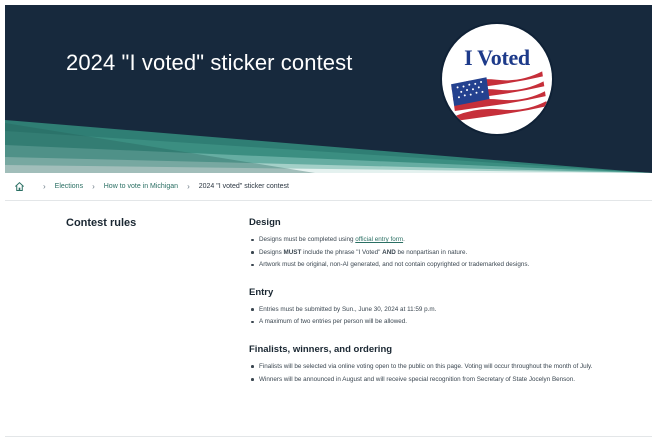 The image size is (655, 444). Describe the element at coordinates (379, 239) in the screenshot. I see `official-entry-form-link: official entry form` at that location.